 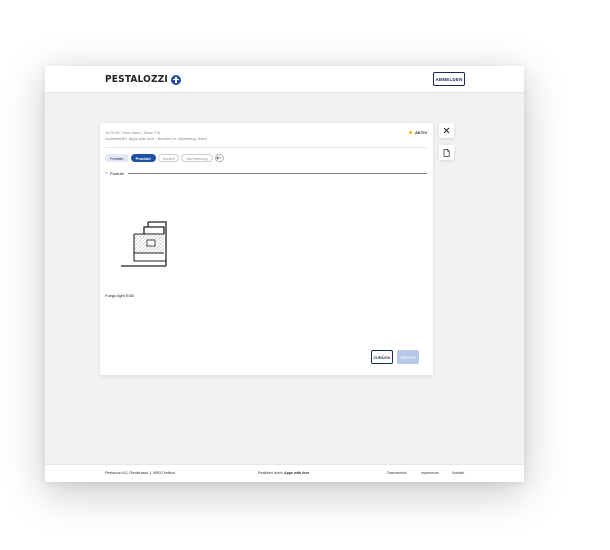 I want to click on section-divider-line, so click(x=277, y=173).